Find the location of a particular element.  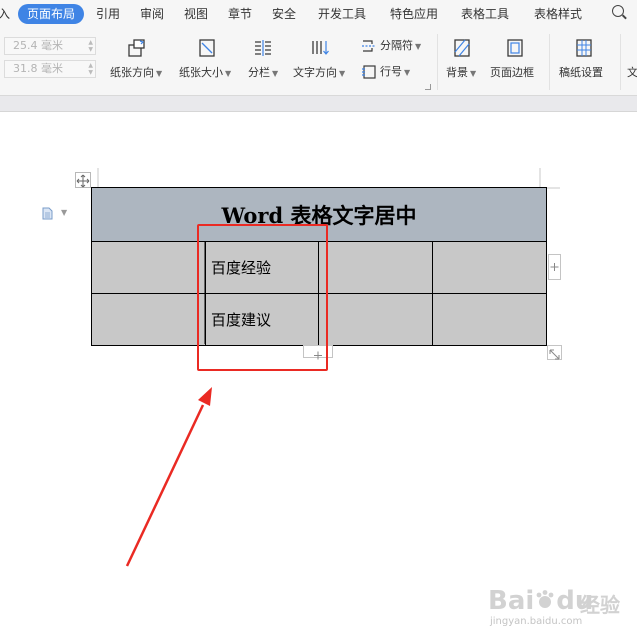

watermark-brand: 经验 is located at coordinates (600, 605).